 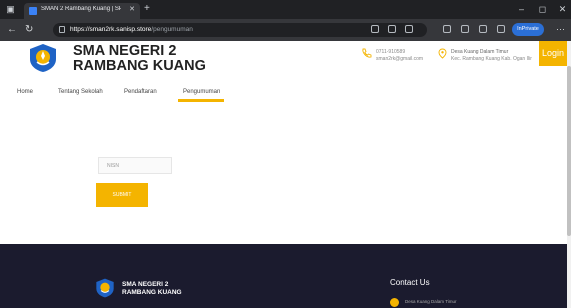 I want to click on brand-line-1: SMA NEGERI 2, so click(x=125, y=51).